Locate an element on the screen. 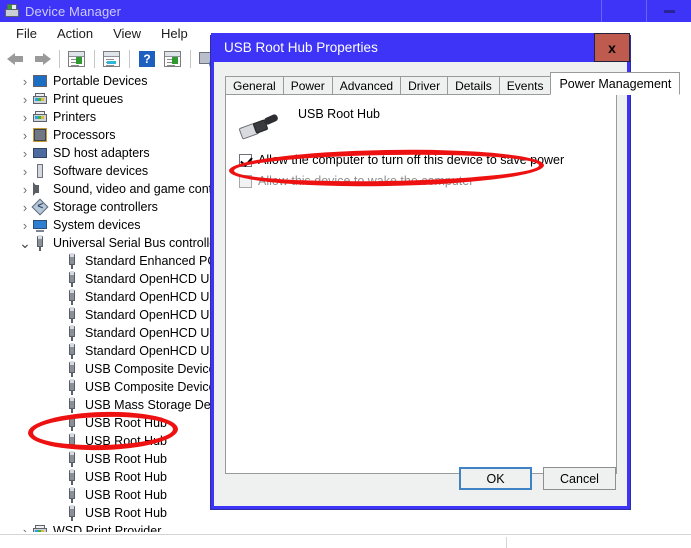 The height and width of the screenshot is (548, 691). tab-events: Events is located at coordinates (525, 85).